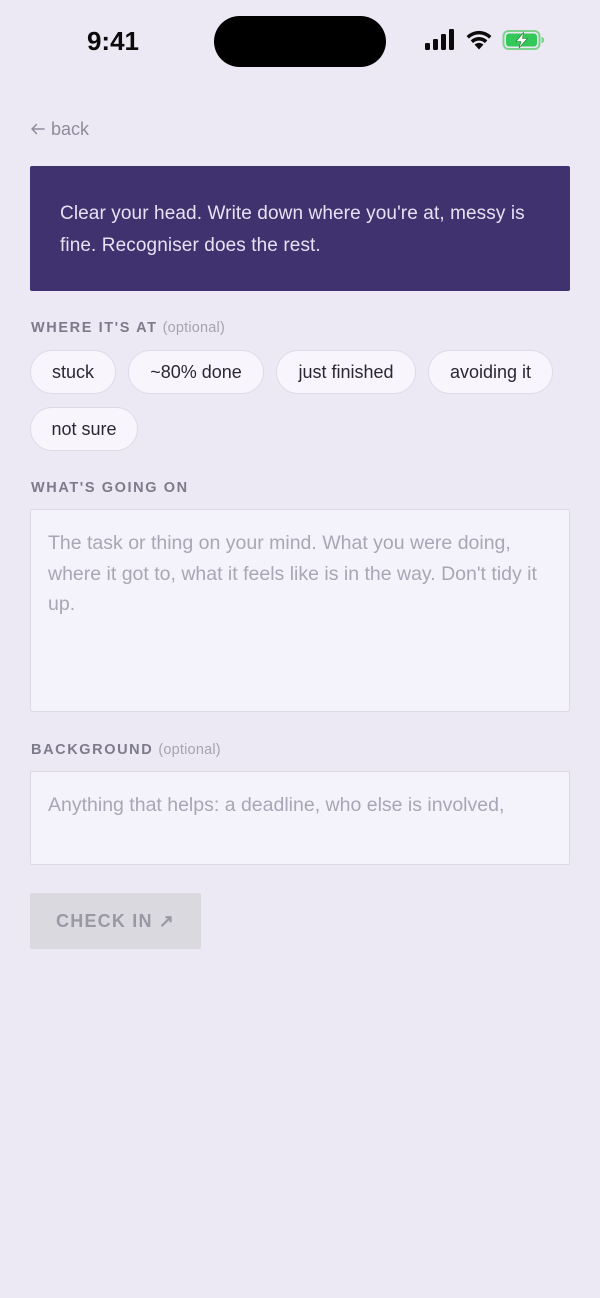  I want to click on status-label: WHERE IT'S AT, so click(94, 328).